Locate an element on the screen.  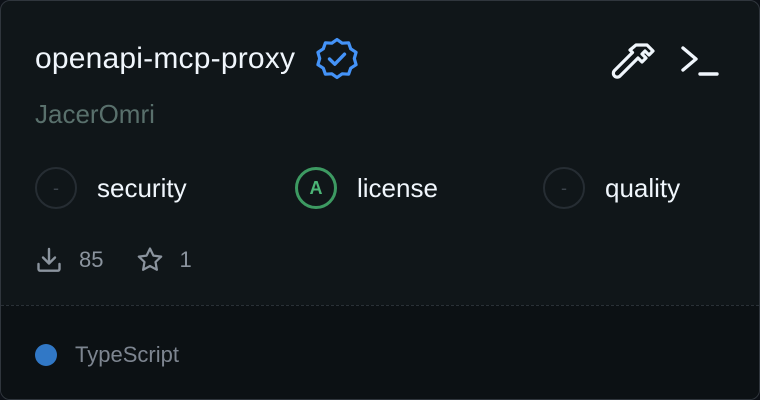
stars-count: 1 is located at coordinates (185, 259).